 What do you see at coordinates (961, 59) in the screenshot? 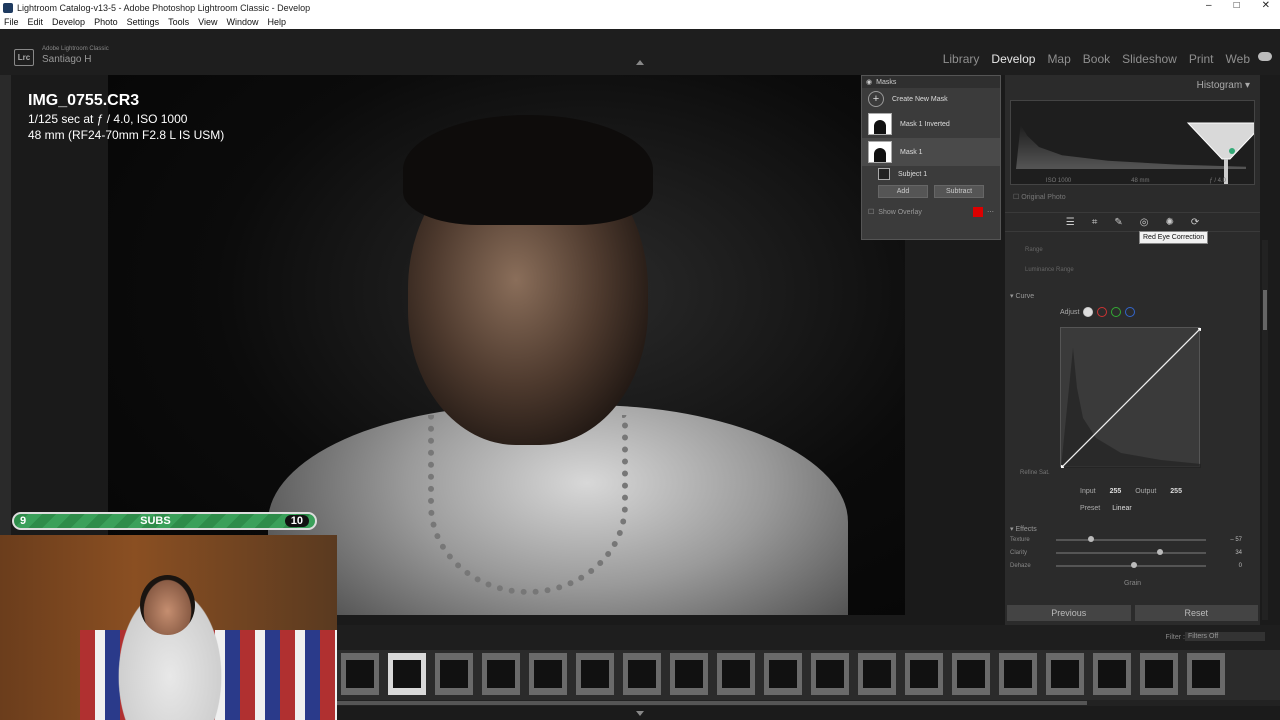
I see `module-library: Library` at bounding box center [961, 59].